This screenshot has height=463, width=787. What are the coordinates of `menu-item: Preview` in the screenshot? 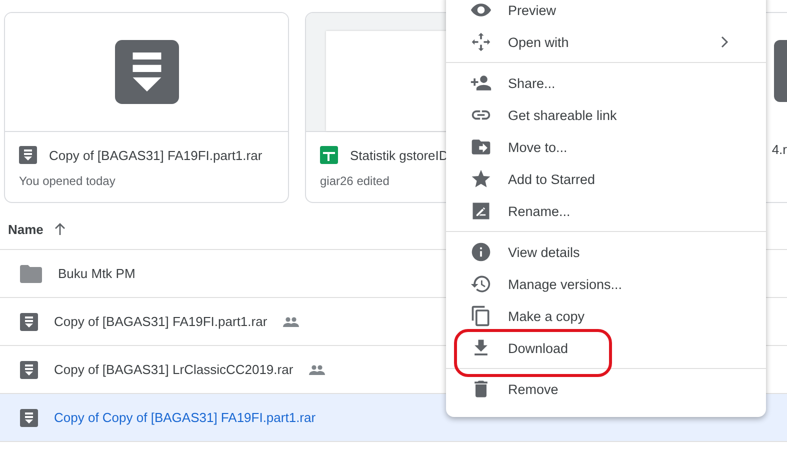 It's located at (606, 13).